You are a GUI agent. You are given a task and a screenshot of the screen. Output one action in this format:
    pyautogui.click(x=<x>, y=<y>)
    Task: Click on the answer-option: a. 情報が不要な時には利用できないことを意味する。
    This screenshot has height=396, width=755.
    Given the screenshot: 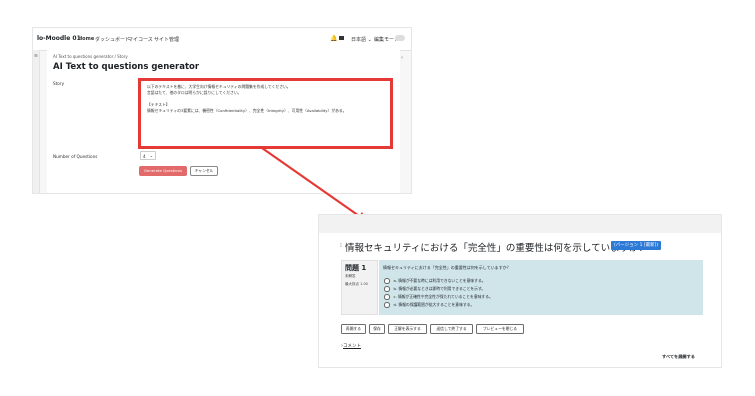 What is the action you would take?
    pyautogui.click(x=435, y=281)
    